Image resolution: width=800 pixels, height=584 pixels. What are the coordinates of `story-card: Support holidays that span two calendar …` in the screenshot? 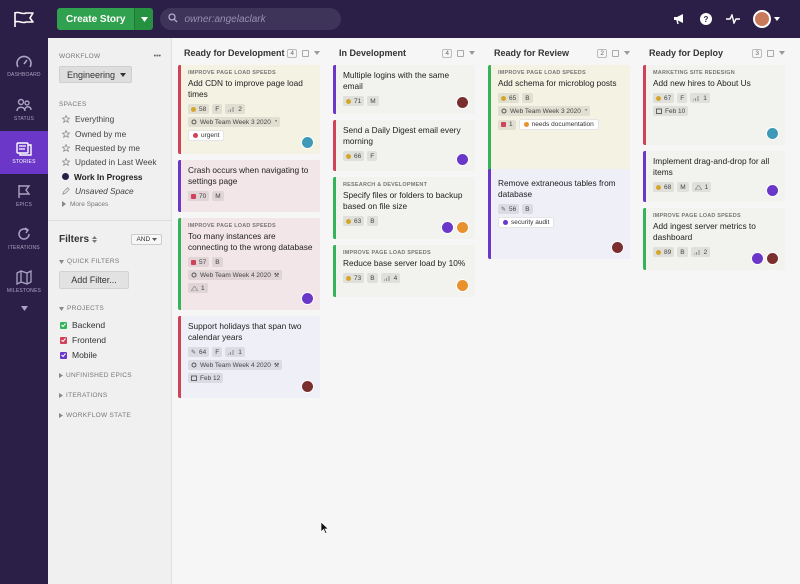 It's located at (249, 357).